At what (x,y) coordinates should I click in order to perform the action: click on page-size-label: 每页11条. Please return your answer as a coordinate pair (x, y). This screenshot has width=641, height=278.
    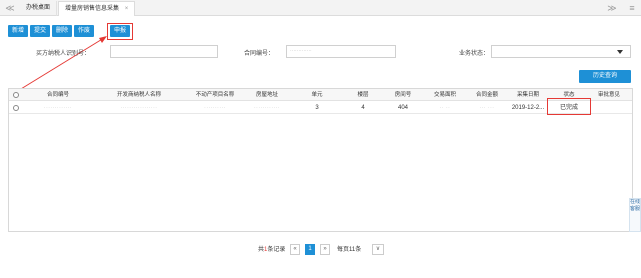
    Looking at the image, I should click on (349, 250).